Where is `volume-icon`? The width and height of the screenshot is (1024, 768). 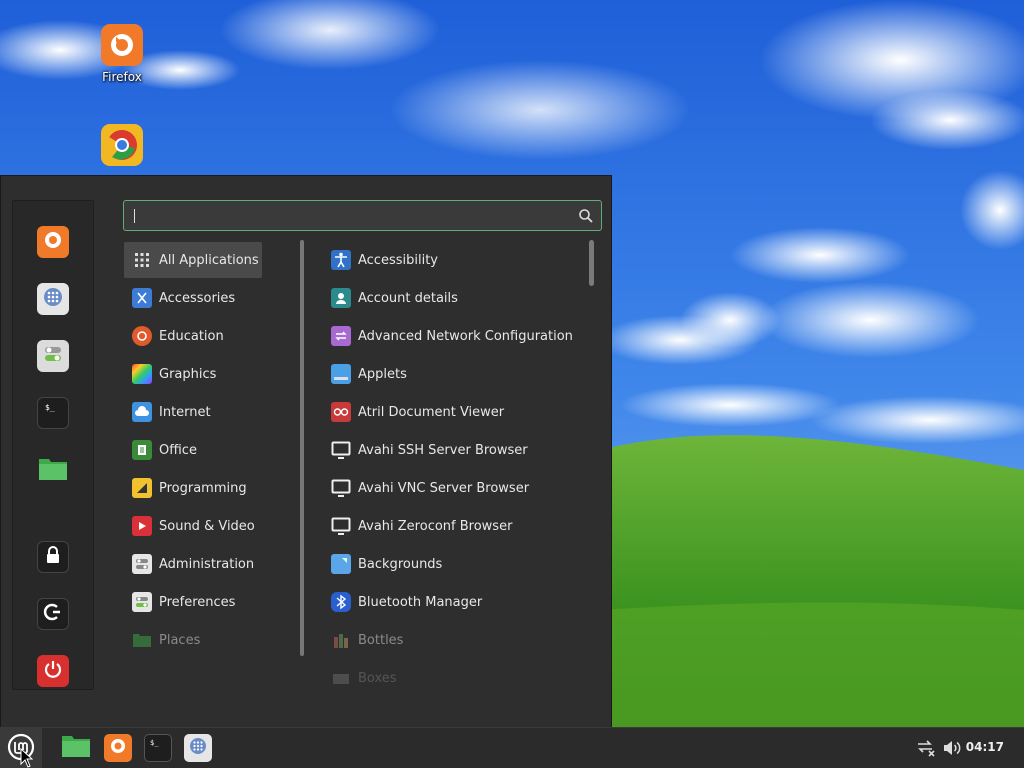
volume-icon is located at coordinates (952, 751).